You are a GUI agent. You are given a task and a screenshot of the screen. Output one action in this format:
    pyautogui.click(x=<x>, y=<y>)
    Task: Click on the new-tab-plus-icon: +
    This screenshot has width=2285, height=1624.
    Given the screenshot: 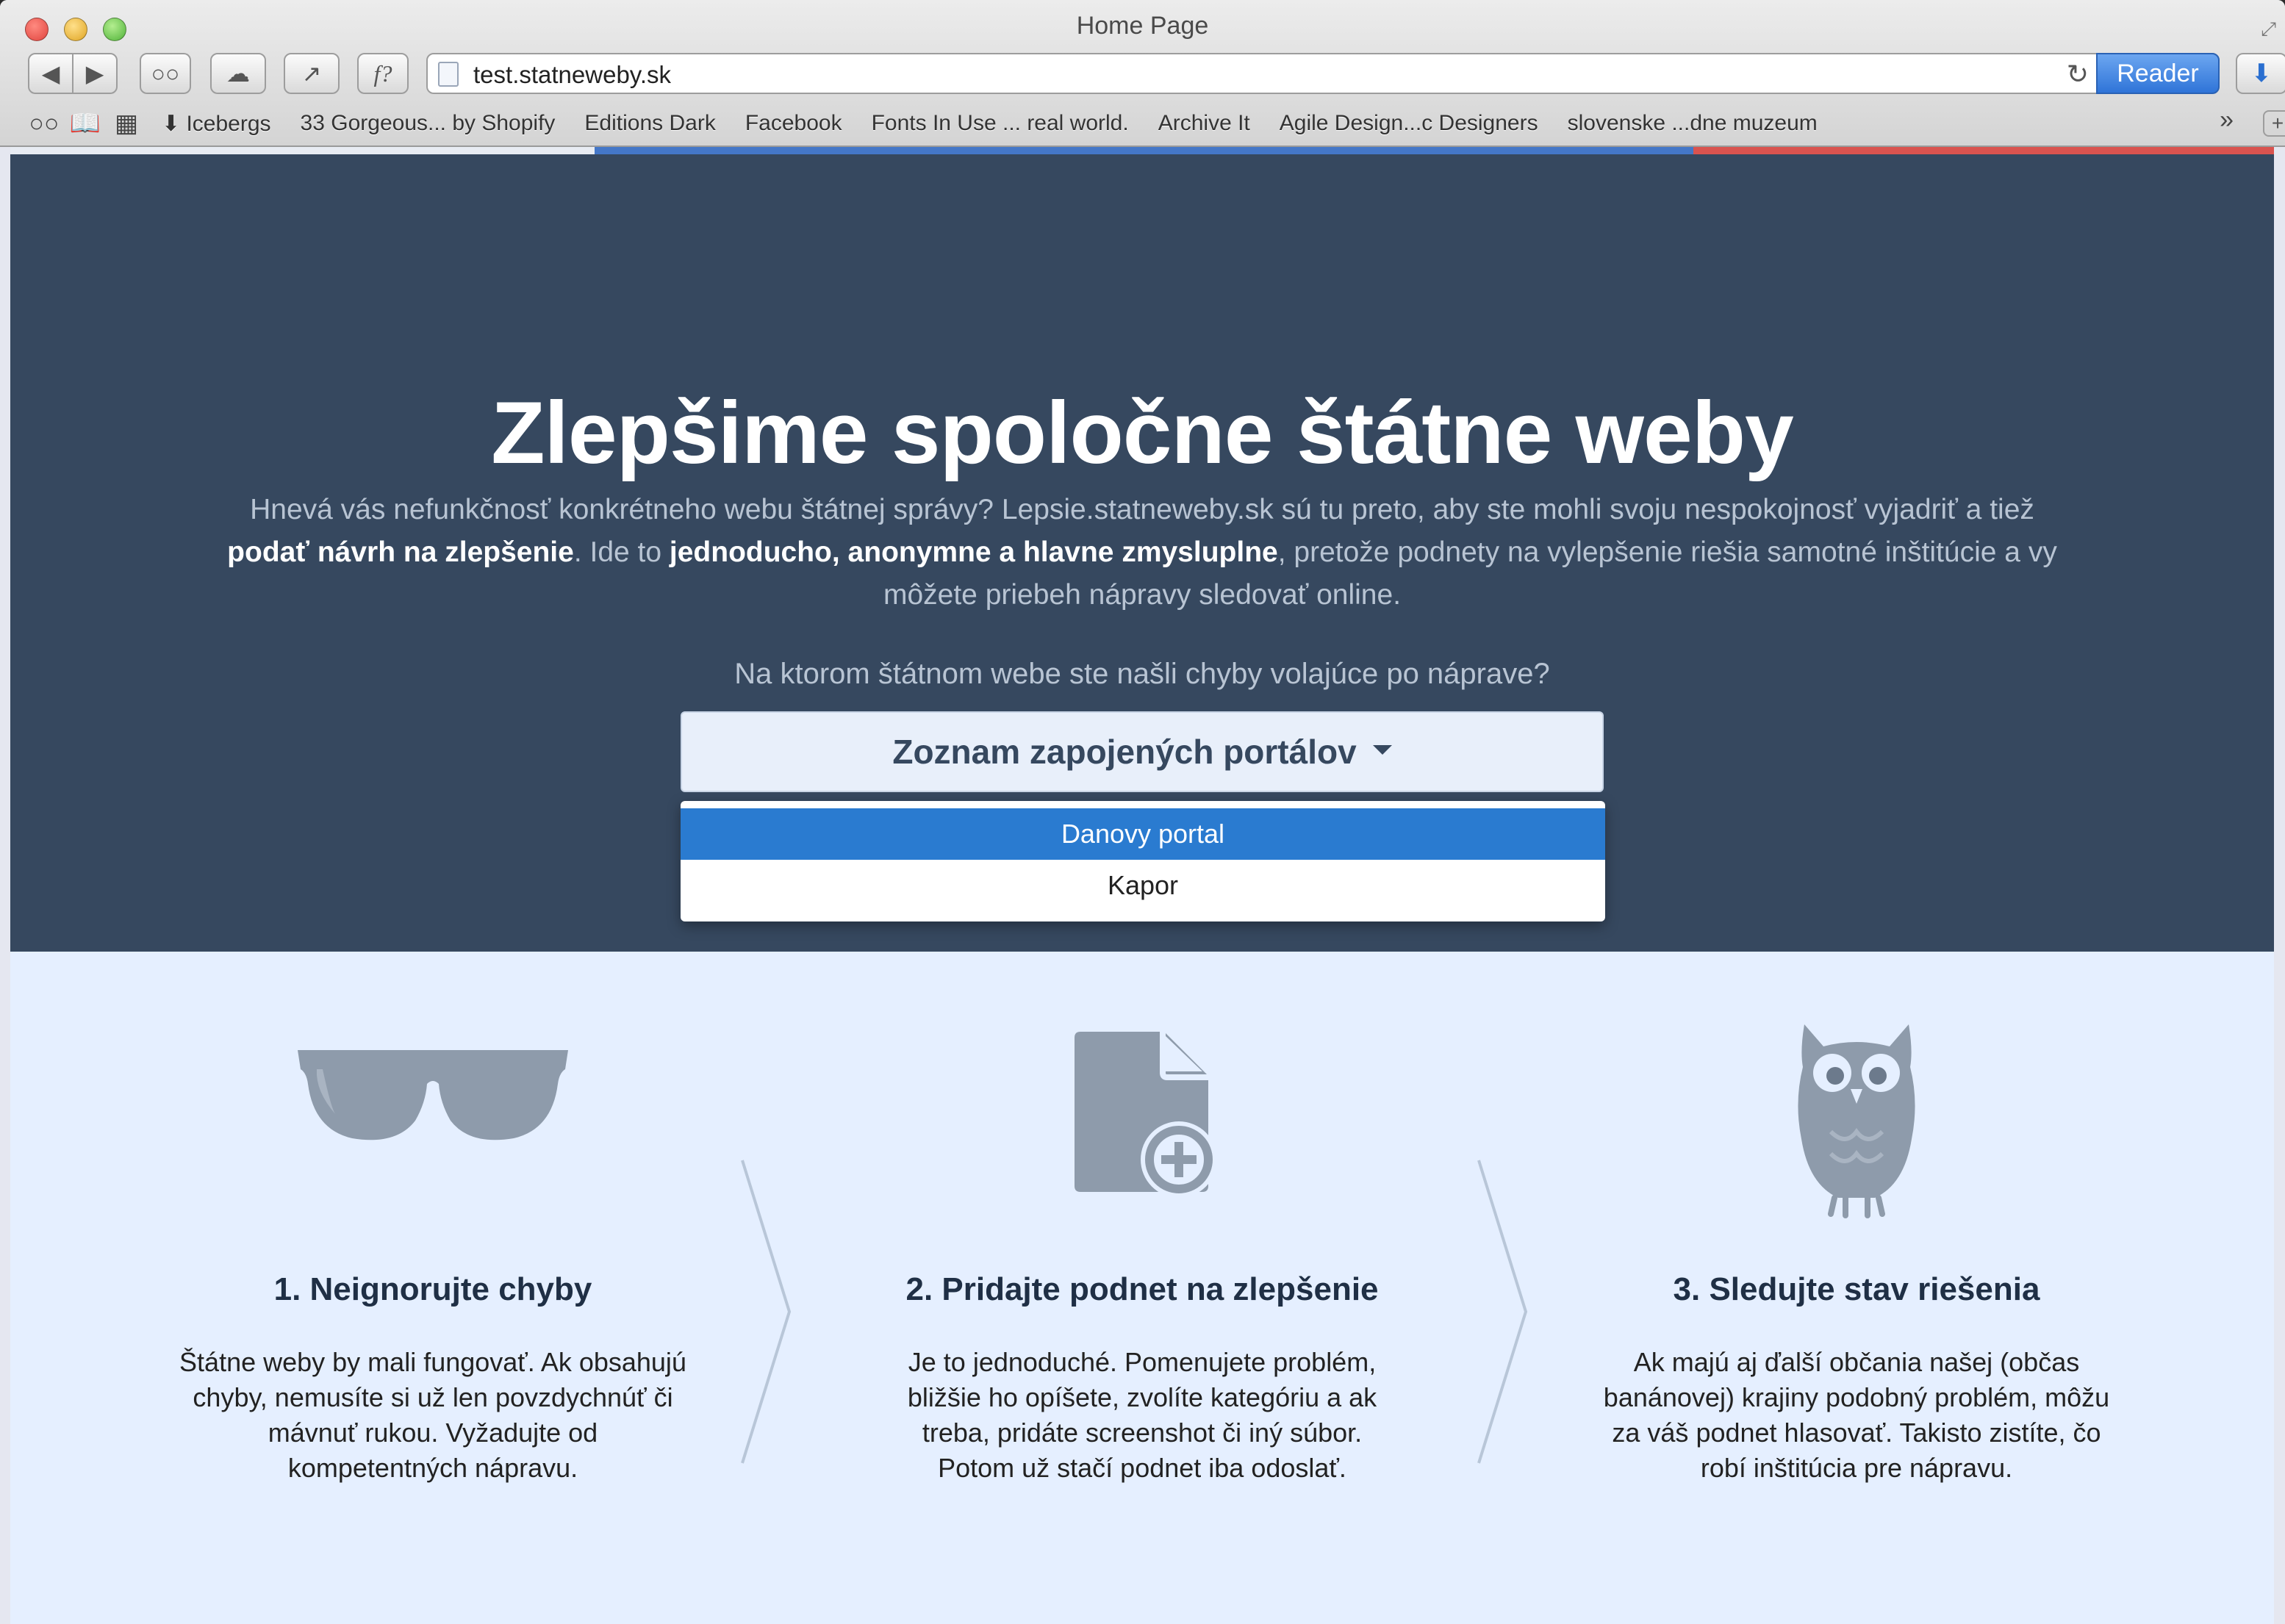 What is the action you would take?
    pyautogui.click(x=2274, y=124)
    